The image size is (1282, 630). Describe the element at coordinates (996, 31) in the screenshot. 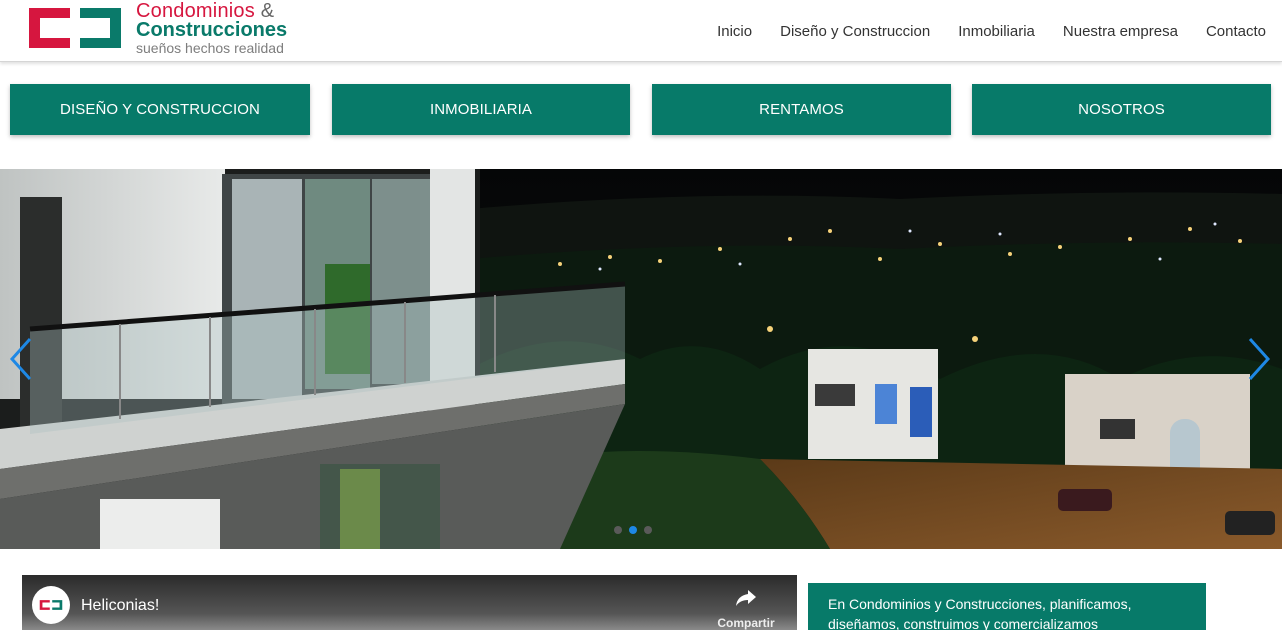

I see `nav-item-inmobiliaria: Inmobiliaria` at that location.